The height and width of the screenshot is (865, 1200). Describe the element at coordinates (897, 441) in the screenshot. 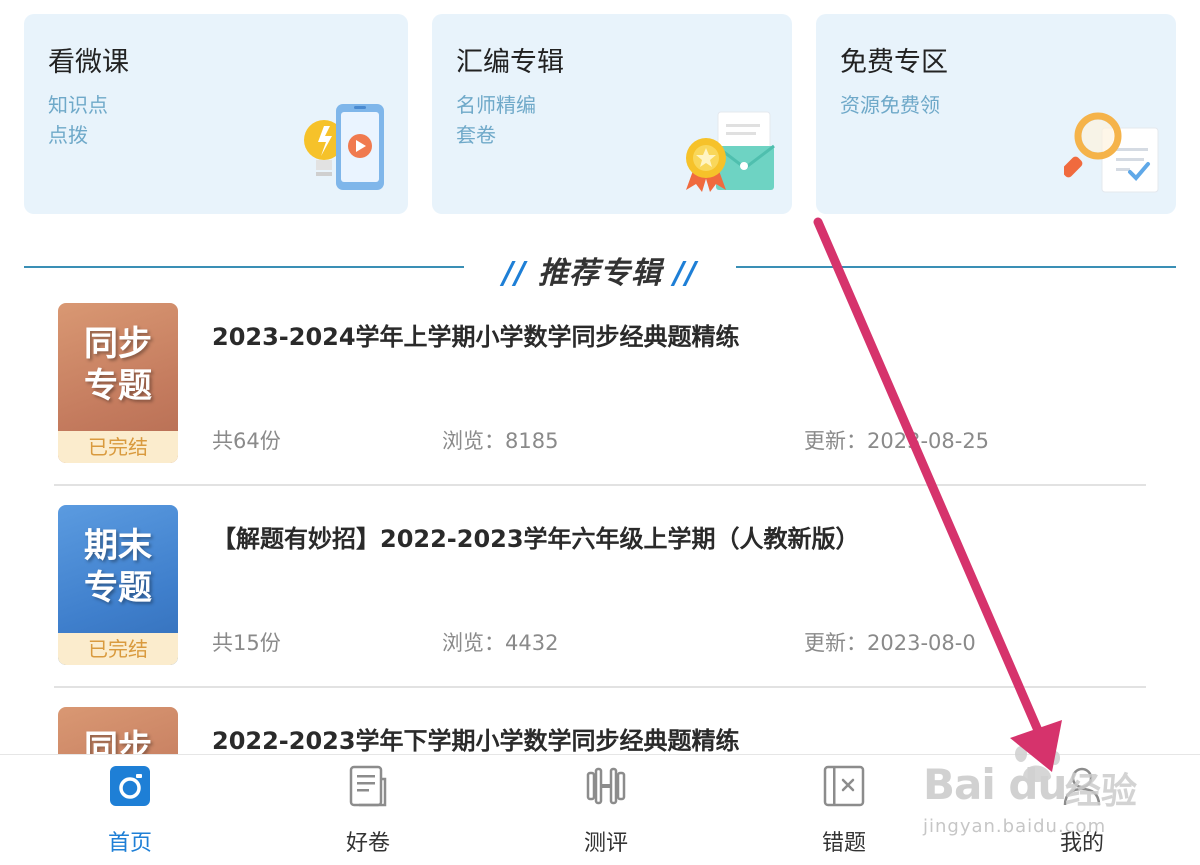

I see `item-updated: 更新：2023-08-25` at that location.